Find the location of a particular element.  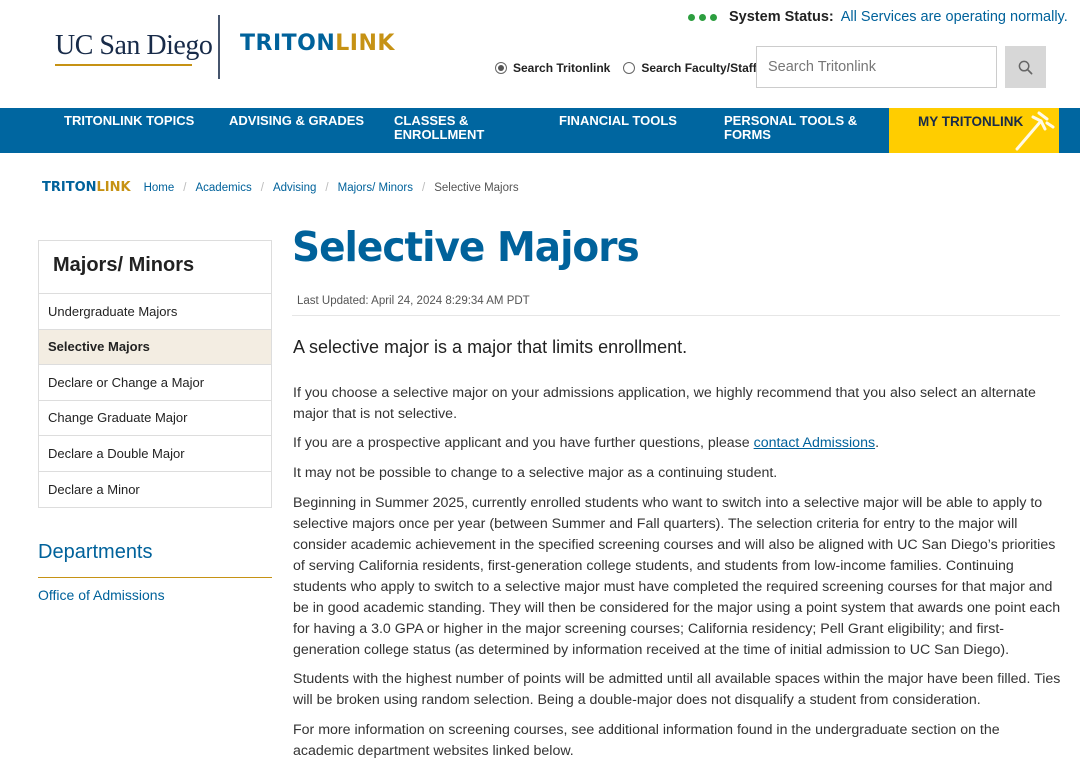

radio-search-tritonlink-label: Search Tritonlink is located at coordinates (562, 68).